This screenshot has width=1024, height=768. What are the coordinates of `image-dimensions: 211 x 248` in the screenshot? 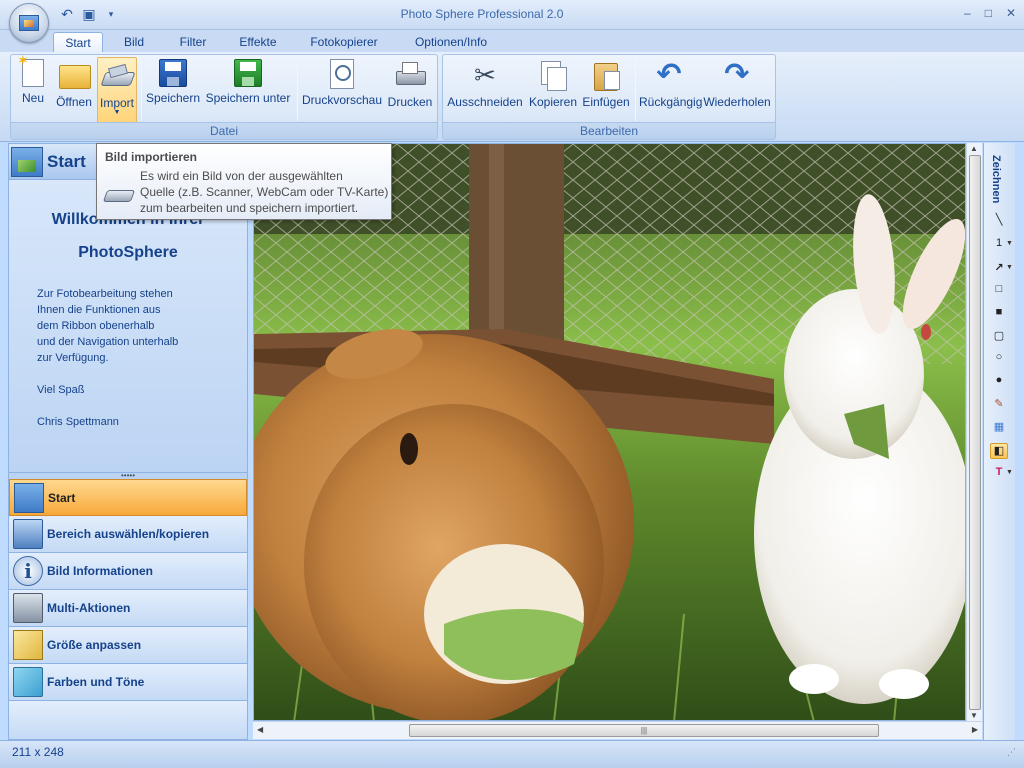 It's located at (38, 752).